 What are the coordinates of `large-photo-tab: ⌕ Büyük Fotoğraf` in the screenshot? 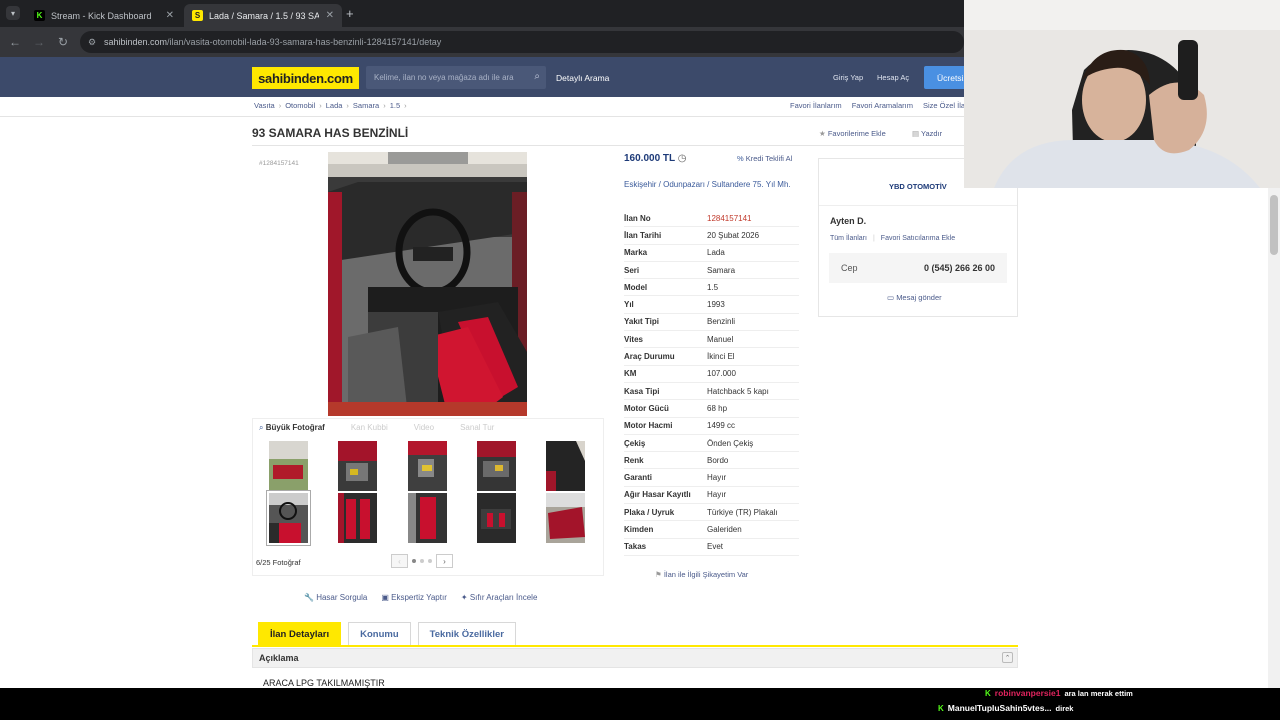 It's located at (292, 428).